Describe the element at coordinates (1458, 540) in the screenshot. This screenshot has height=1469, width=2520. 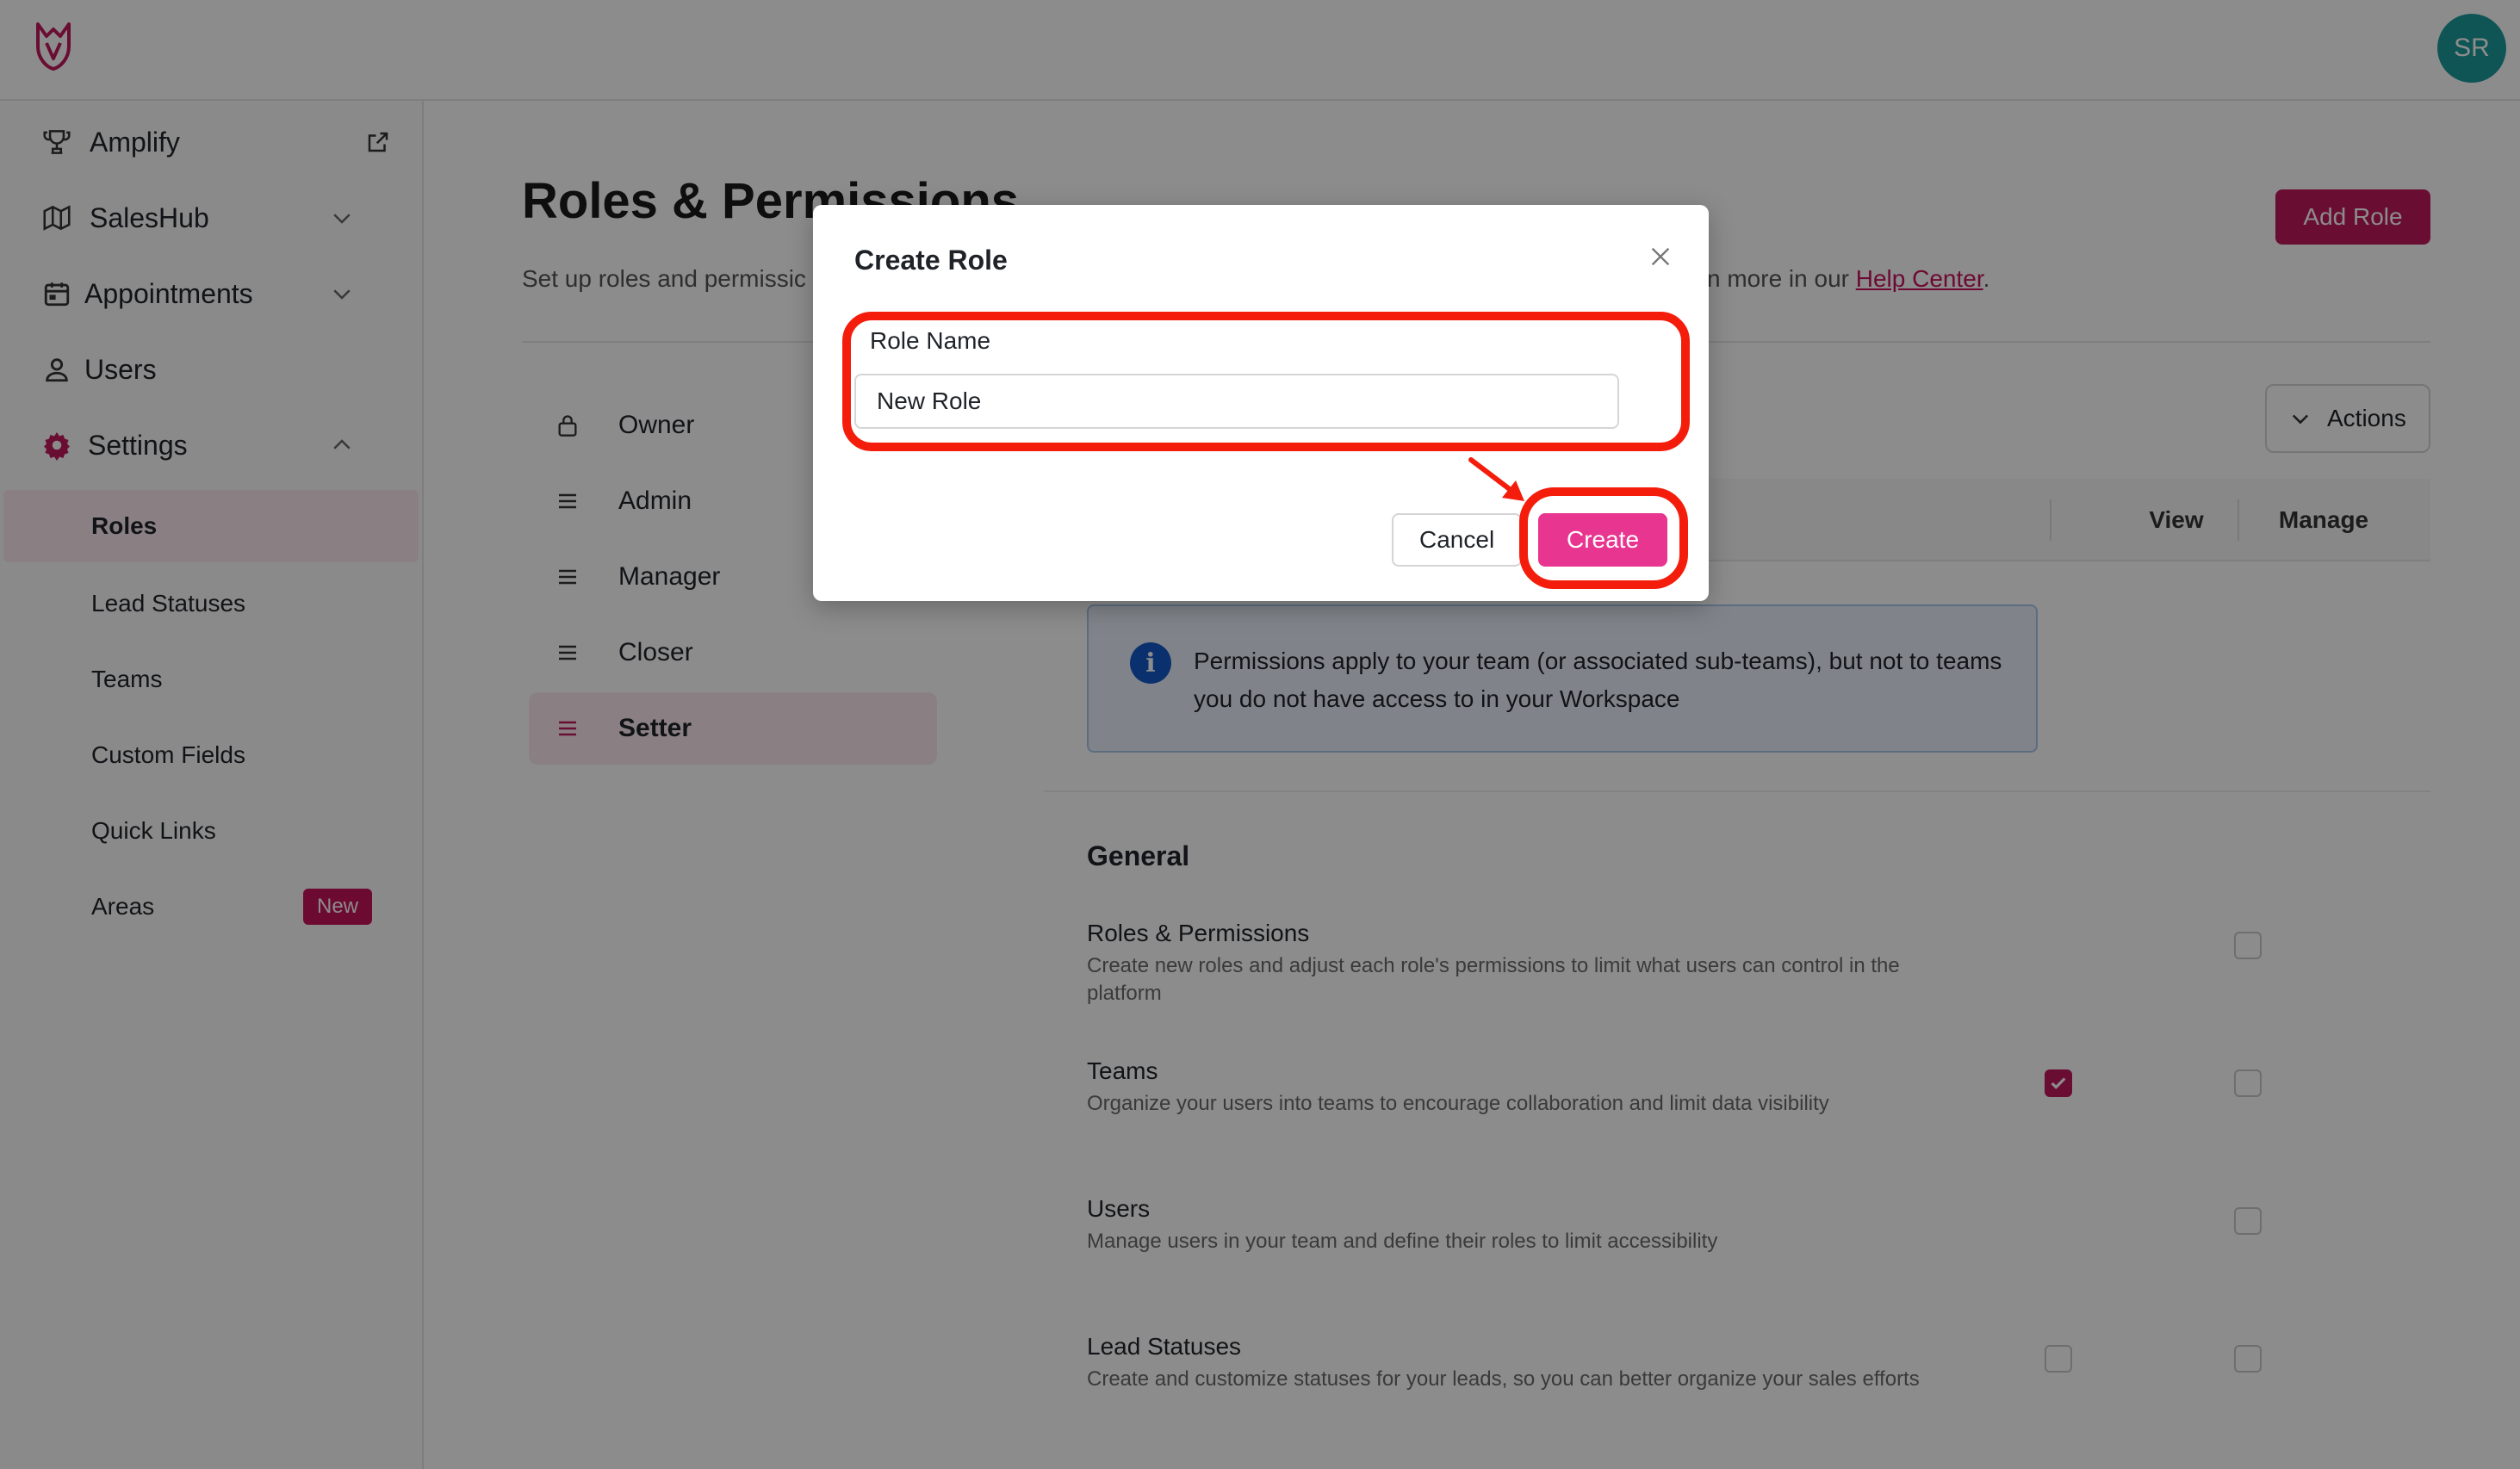
I see `cancel-button: Cancel` at that location.